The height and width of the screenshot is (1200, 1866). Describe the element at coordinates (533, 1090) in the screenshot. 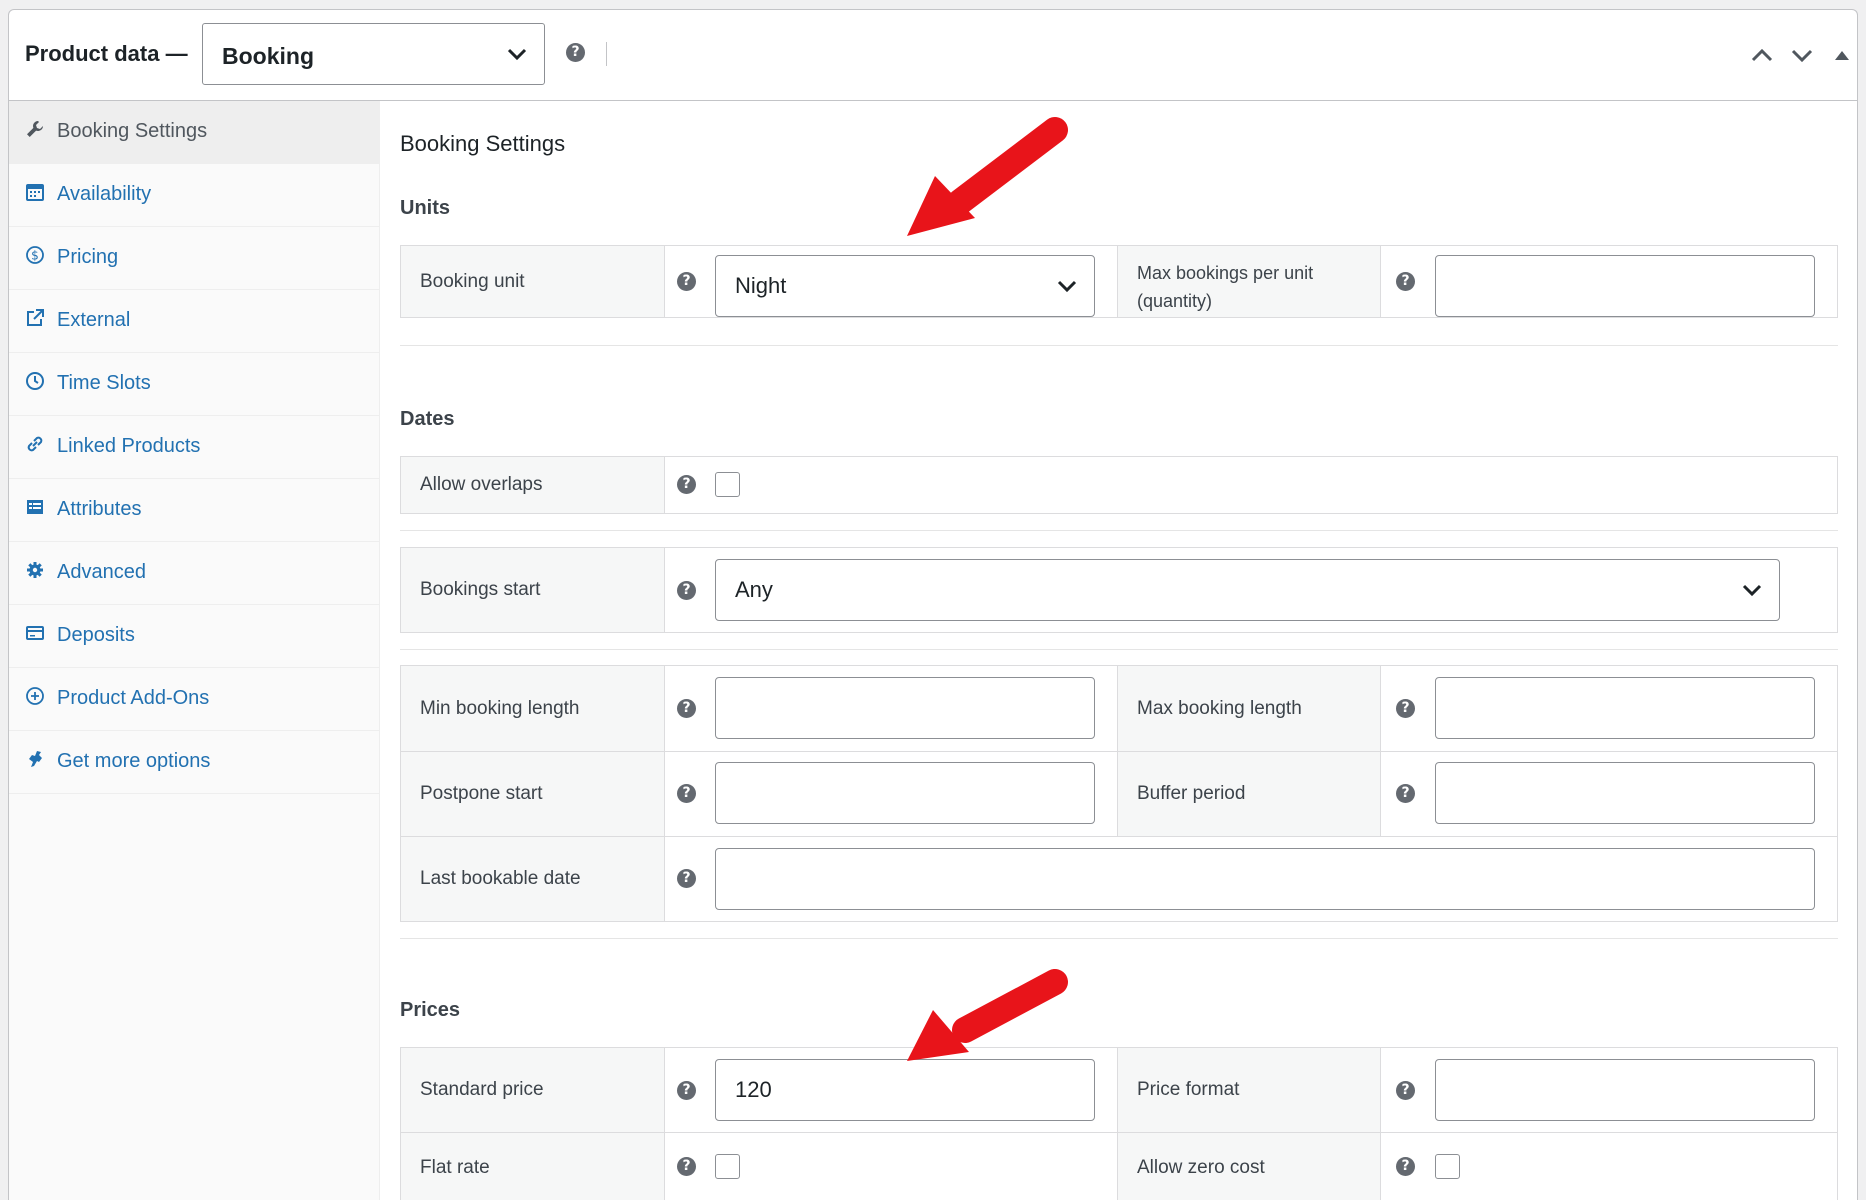

I see `standard-price-label: Standard price` at that location.